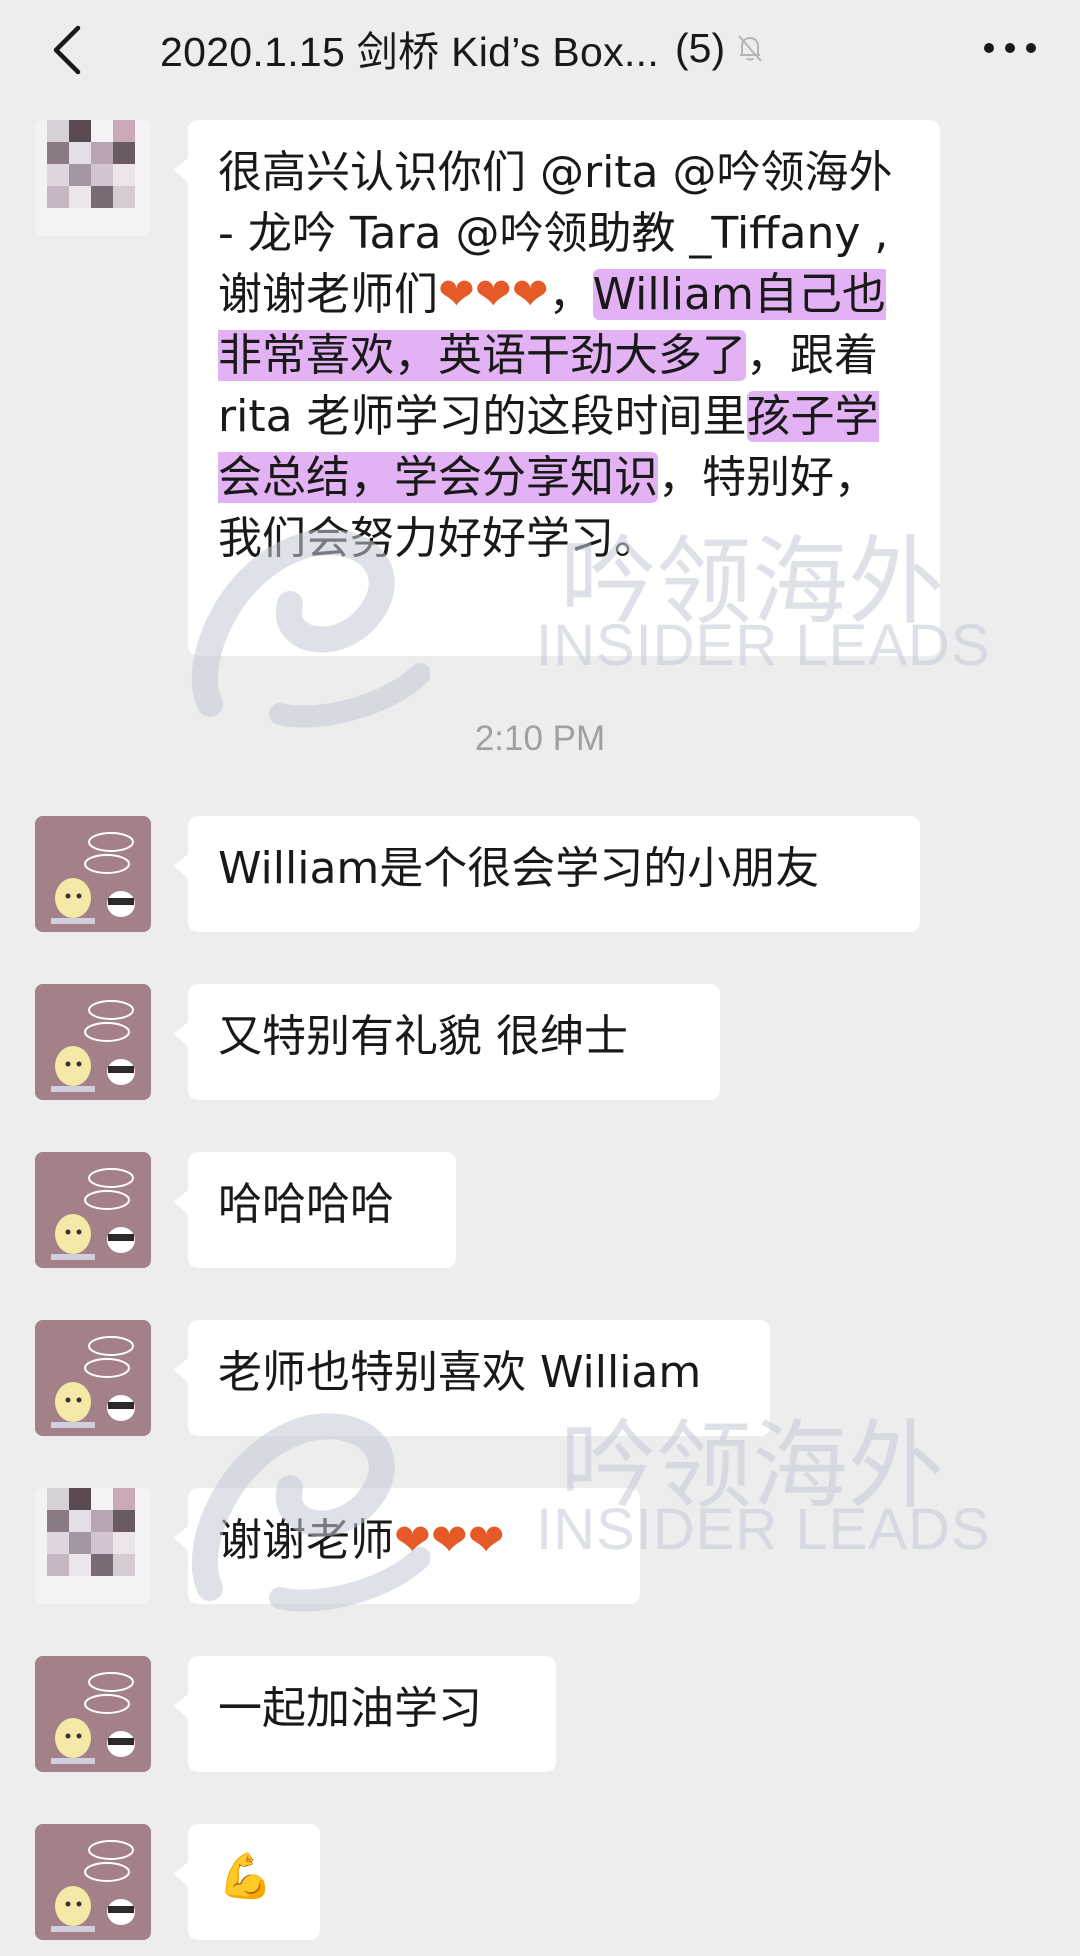 Image resolution: width=1080 pixels, height=1956 pixels. What do you see at coordinates (519, 868) in the screenshot?
I see `message-text: William是个很会学习的小朋友` at bounding box center [519, 868].